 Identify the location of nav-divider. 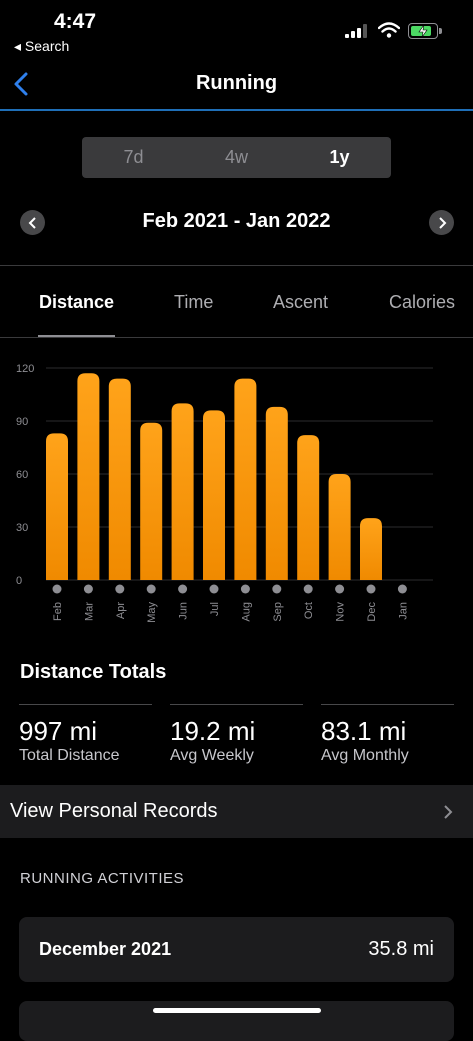
(236, 110).